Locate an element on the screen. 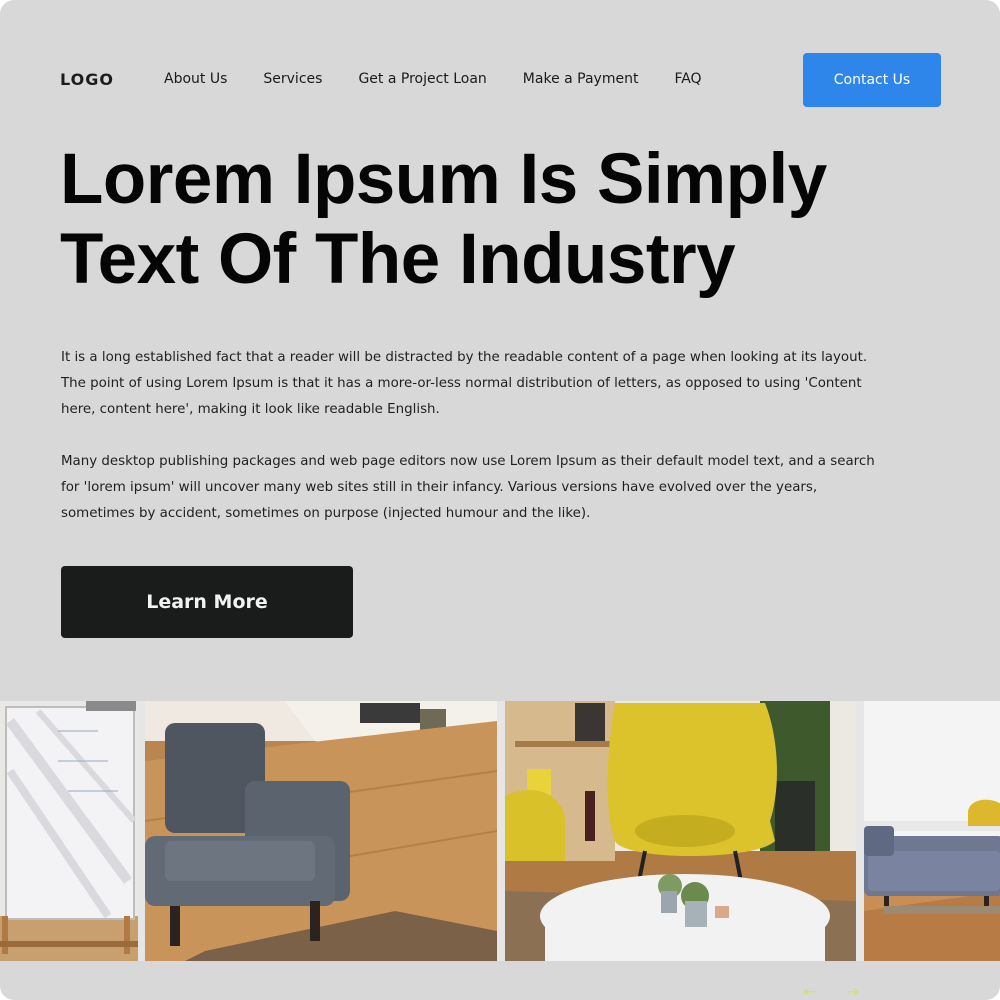 Image resolution: width=1000 pixels, height=1000 pixels. arrow-right-icon: → is located at coordinates (852, 992).